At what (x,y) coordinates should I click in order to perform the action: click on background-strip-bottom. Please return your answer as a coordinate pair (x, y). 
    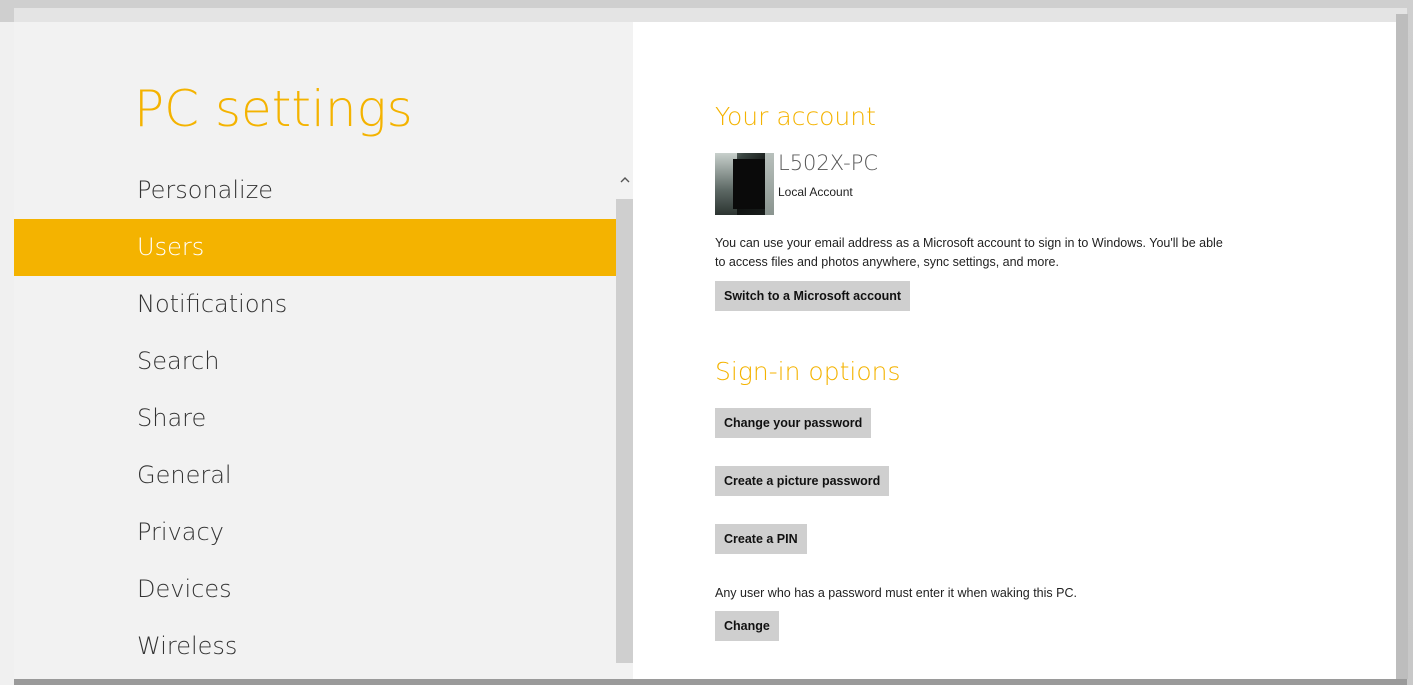
    Looking at the image, I should click on (710, 682).